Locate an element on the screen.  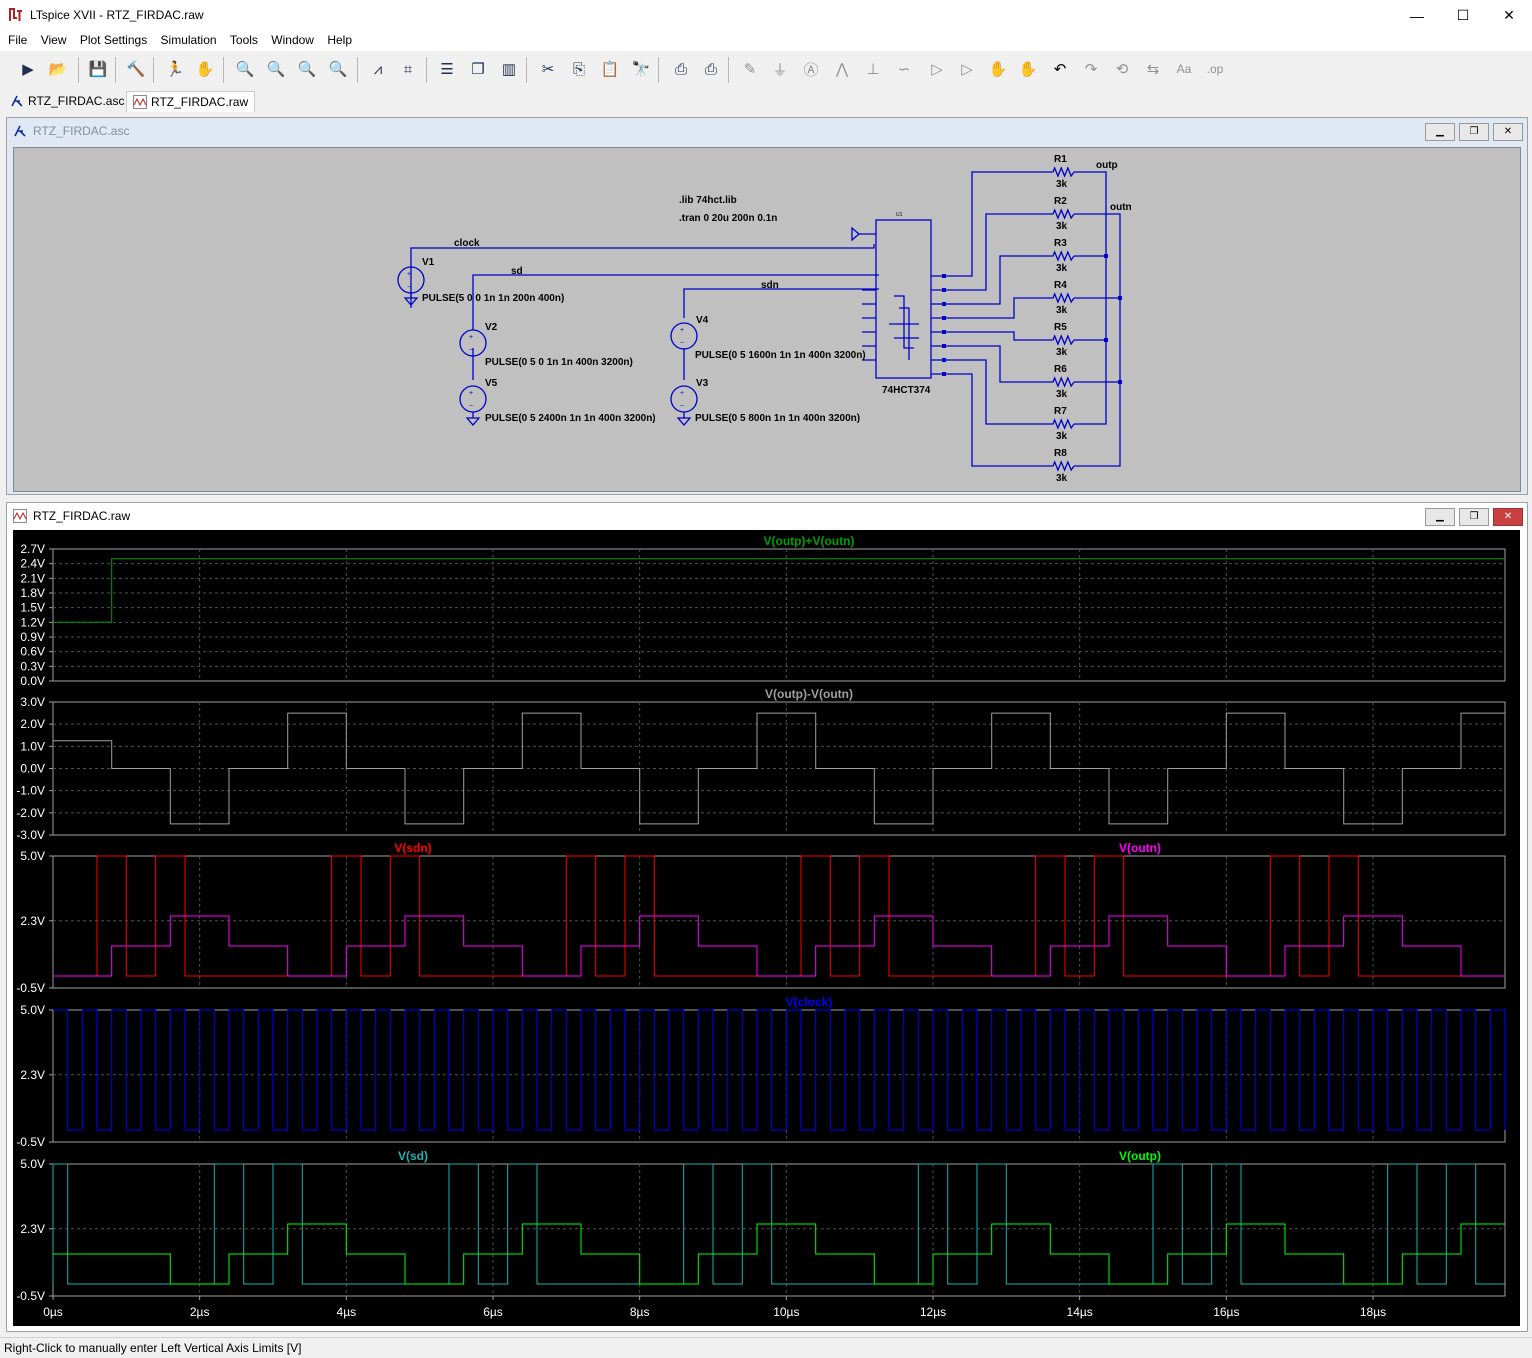
resistor-icon: ⋀ is located at coordinates (842, 69).